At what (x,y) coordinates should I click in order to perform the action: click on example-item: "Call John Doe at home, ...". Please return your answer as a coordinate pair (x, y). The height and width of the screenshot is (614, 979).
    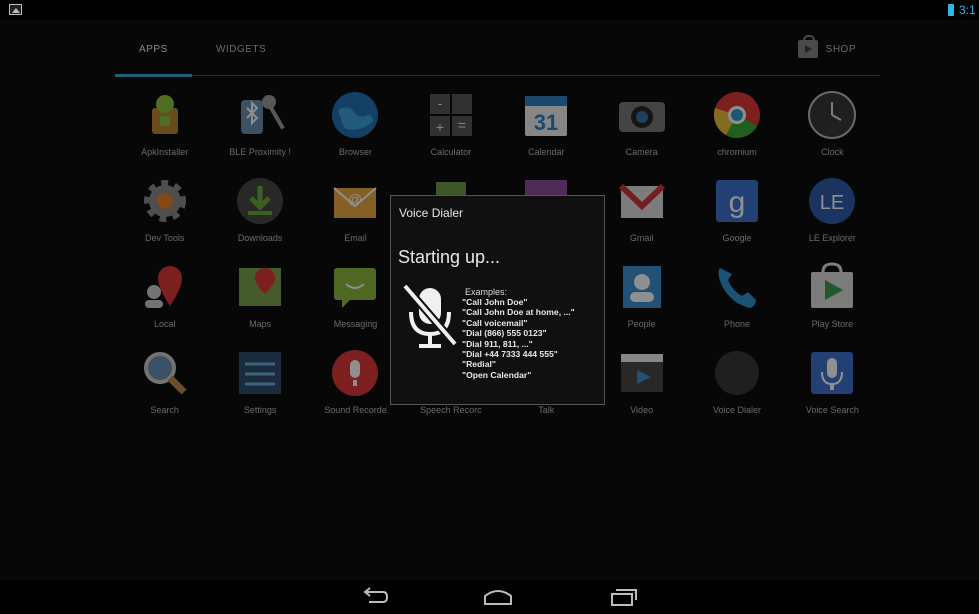
    Looking at the image, I should click on (518, 312).